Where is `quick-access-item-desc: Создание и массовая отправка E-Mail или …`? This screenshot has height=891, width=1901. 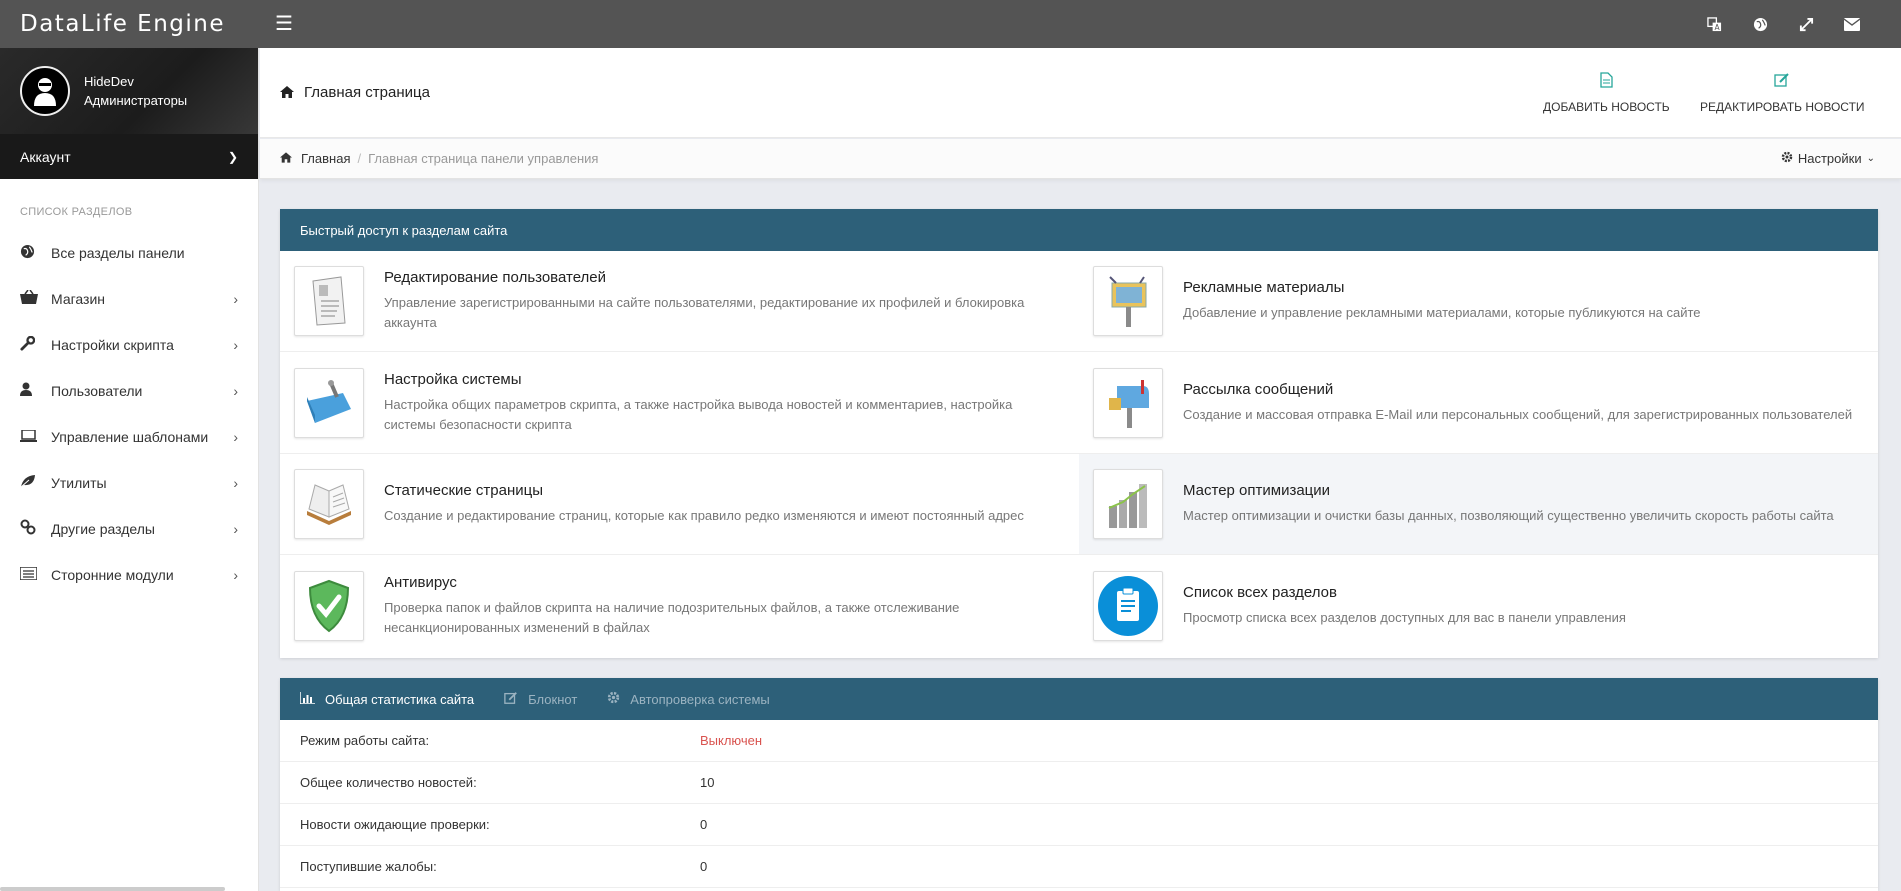 quick-access-item-desc: Создание и массовая отправка E-Mail или … is located at coordinates (1518, 414).